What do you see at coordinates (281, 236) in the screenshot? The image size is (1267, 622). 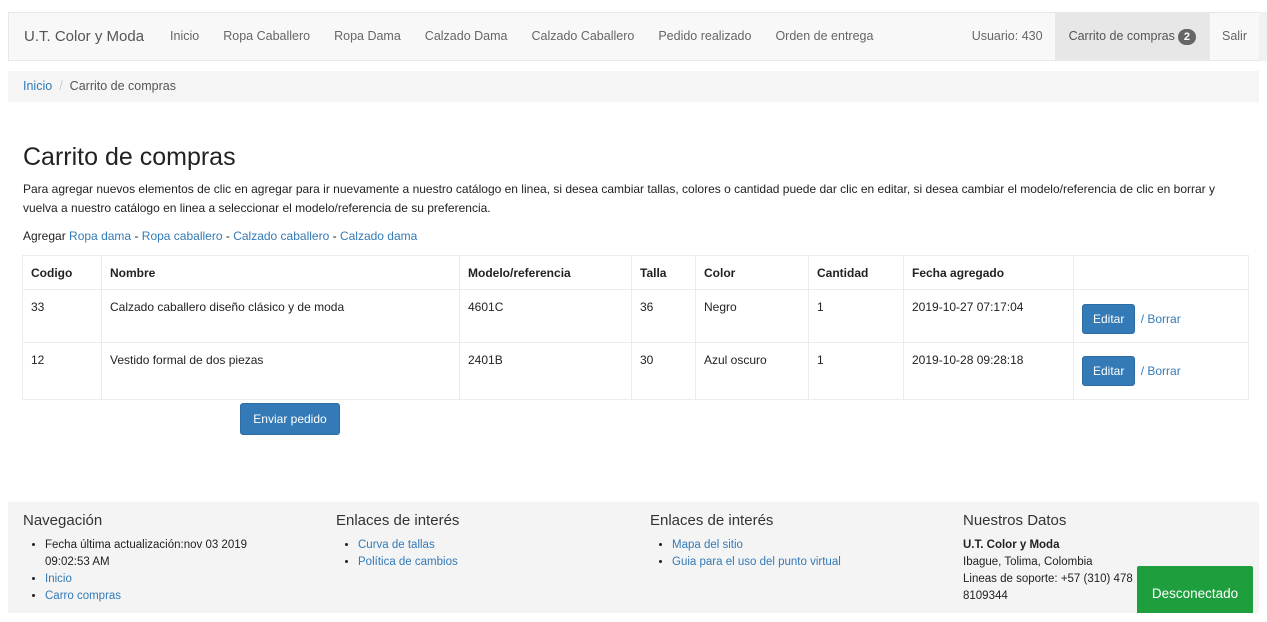 I see `add-calzado-caballero-link: Calzado caballero` at bounding box center [281, 236].